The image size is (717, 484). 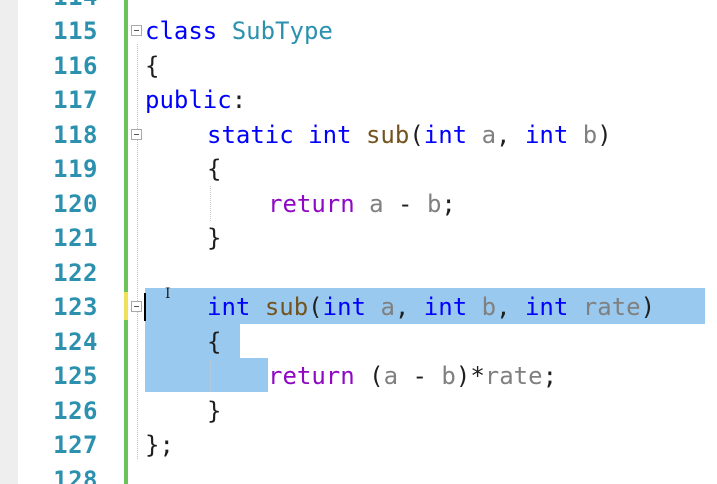 I want to click on code-line: 127 };, so click(x=358, y=445).